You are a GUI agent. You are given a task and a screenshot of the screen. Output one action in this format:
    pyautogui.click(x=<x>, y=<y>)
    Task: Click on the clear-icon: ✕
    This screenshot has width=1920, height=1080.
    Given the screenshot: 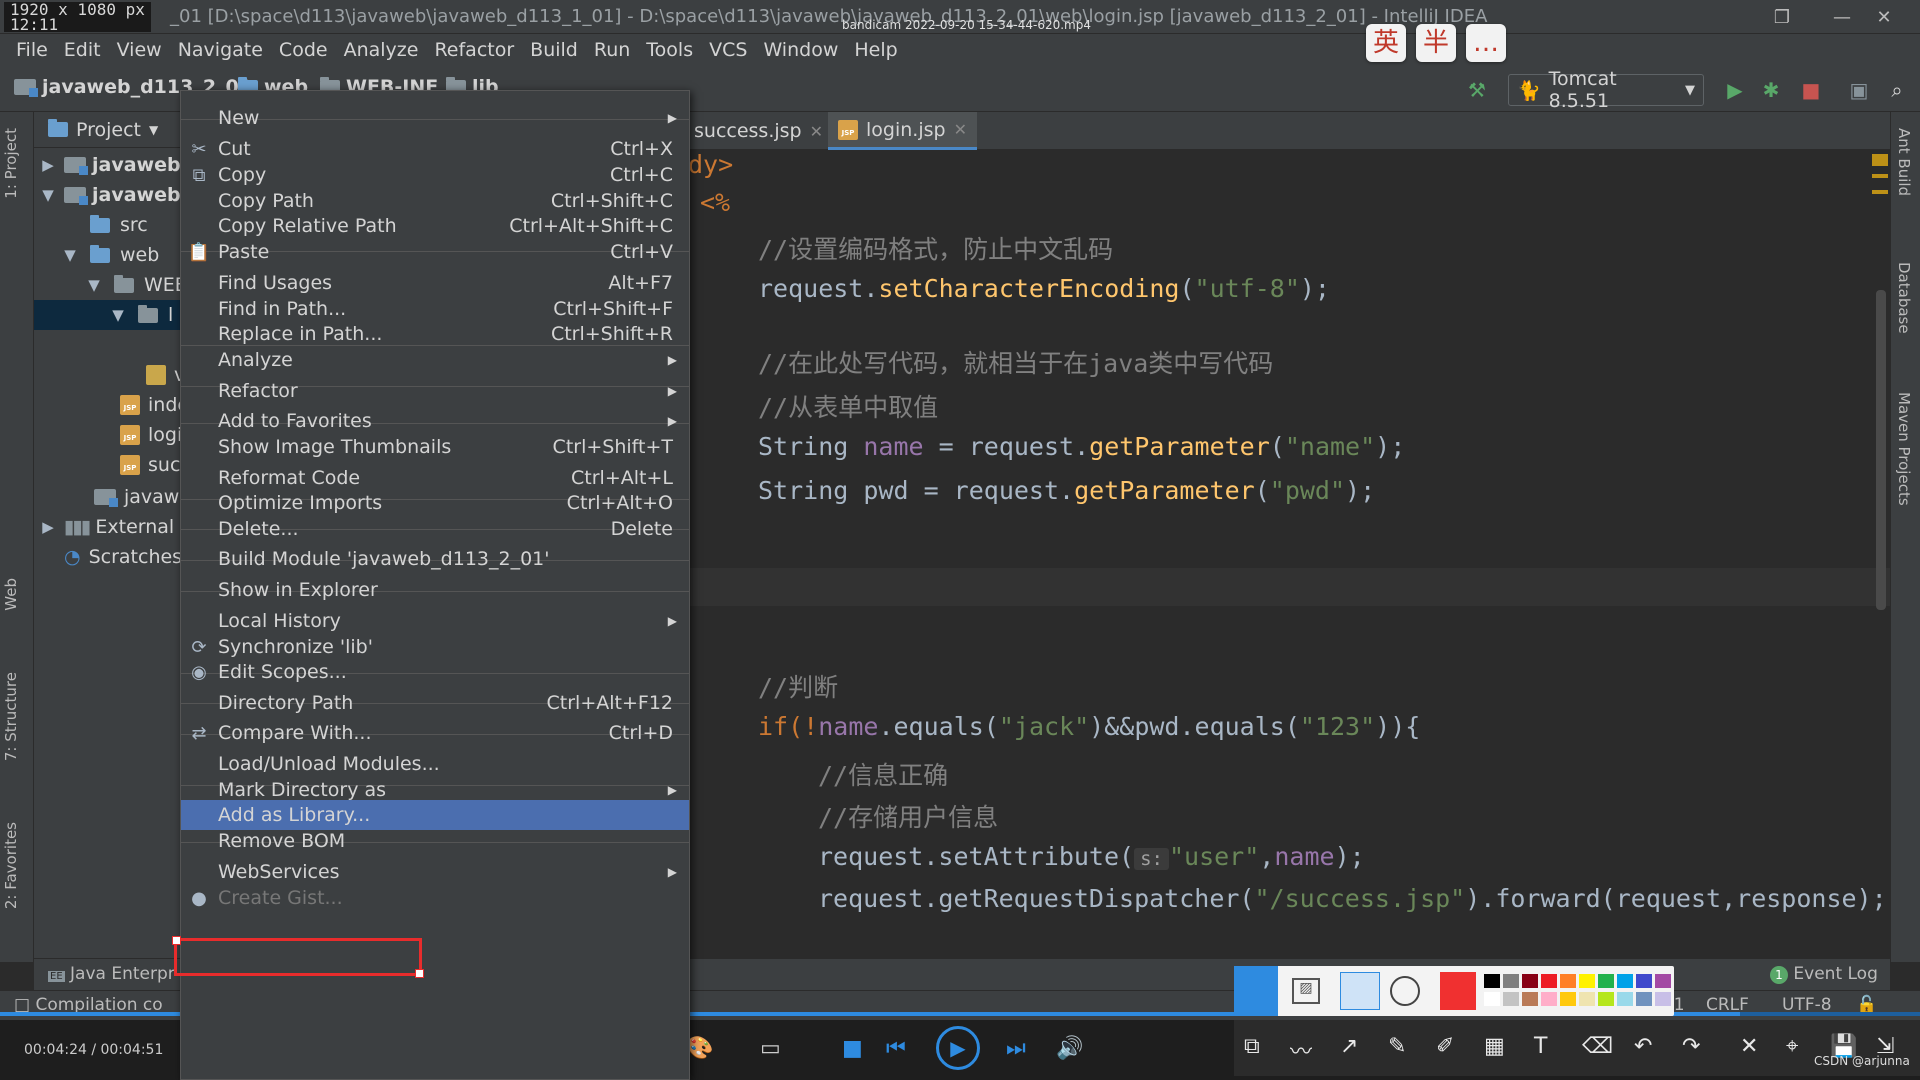 What is the action you would take?
    pyautogui.click(x=1749, y=1046)
    